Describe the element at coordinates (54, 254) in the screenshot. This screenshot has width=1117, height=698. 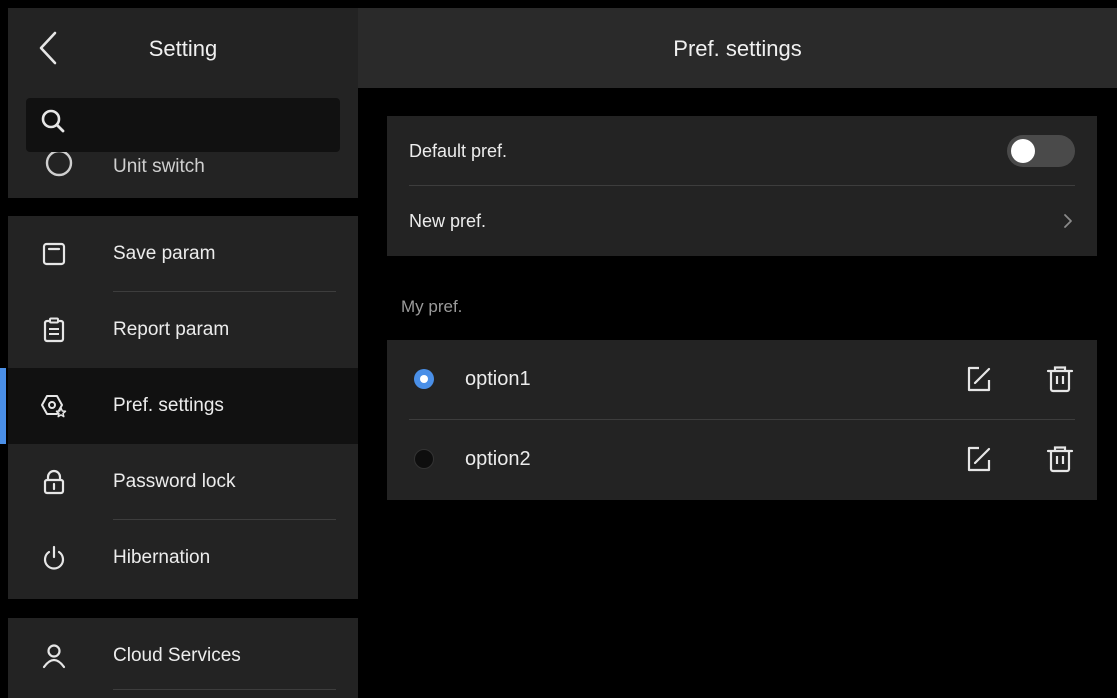
I see `save-icon` at that location.